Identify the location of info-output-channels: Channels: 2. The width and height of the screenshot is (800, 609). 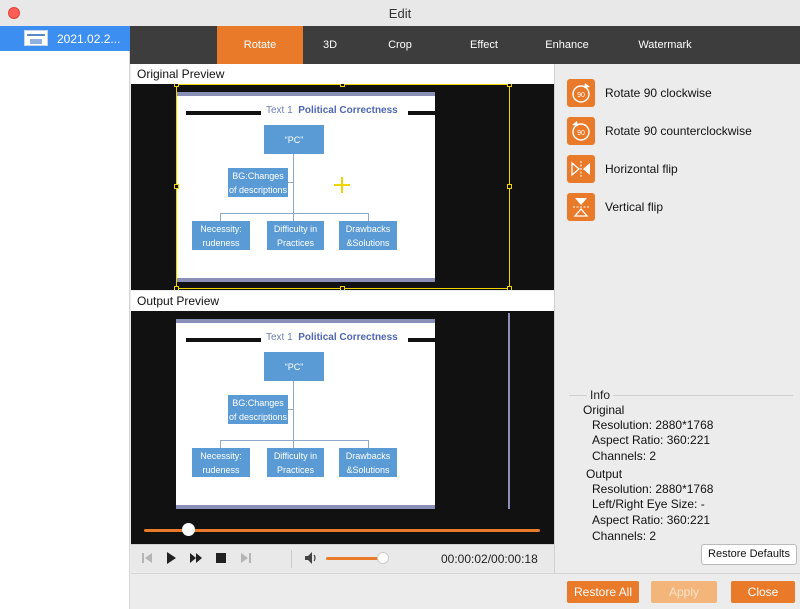
(624, 536).